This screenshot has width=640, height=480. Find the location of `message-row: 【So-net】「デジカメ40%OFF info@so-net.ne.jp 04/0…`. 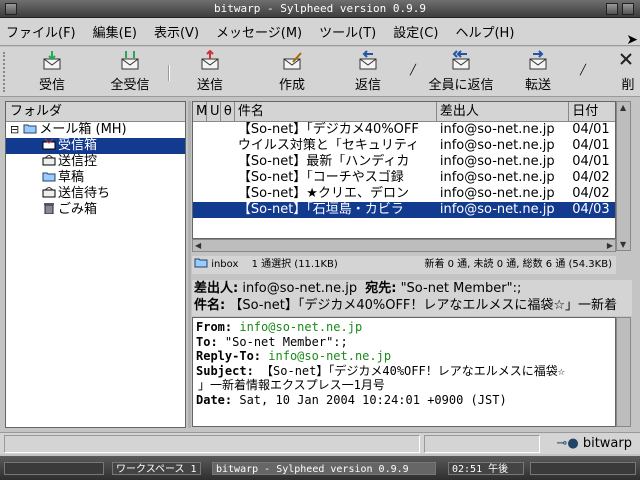

message-row: 【So-net】「デジカメ40%OFF info@so-net.ne.jp 04/0… is located at coordinates (404, 130).